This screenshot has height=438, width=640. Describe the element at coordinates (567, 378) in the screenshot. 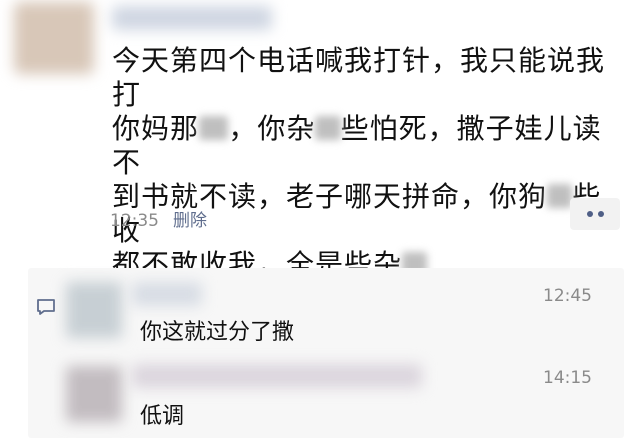

I see `comment-time: 14:15` at that location.